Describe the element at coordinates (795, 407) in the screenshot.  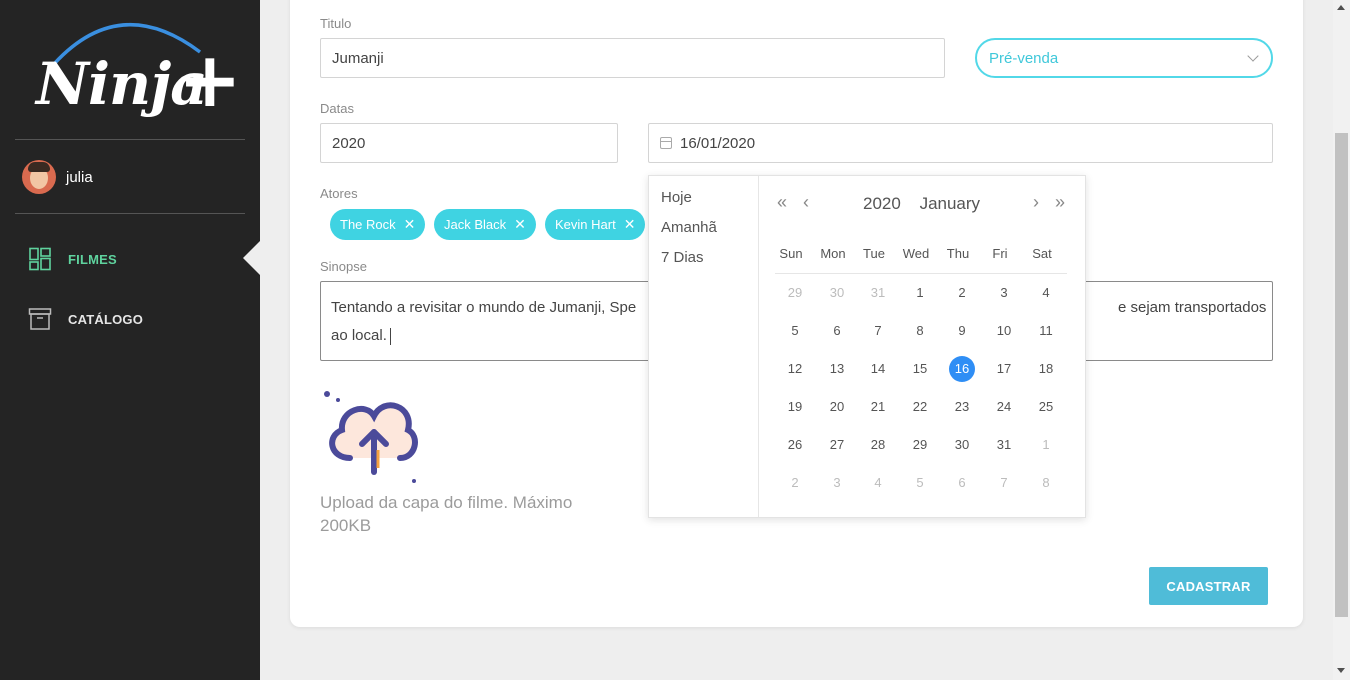
I see `calendar-day: 19` at that location.